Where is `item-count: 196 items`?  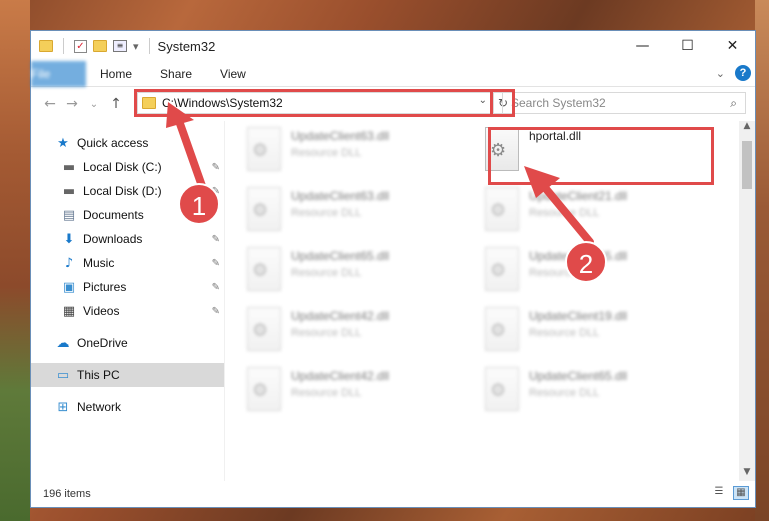 item-count: 196 items is located at coordinates (67, 494).